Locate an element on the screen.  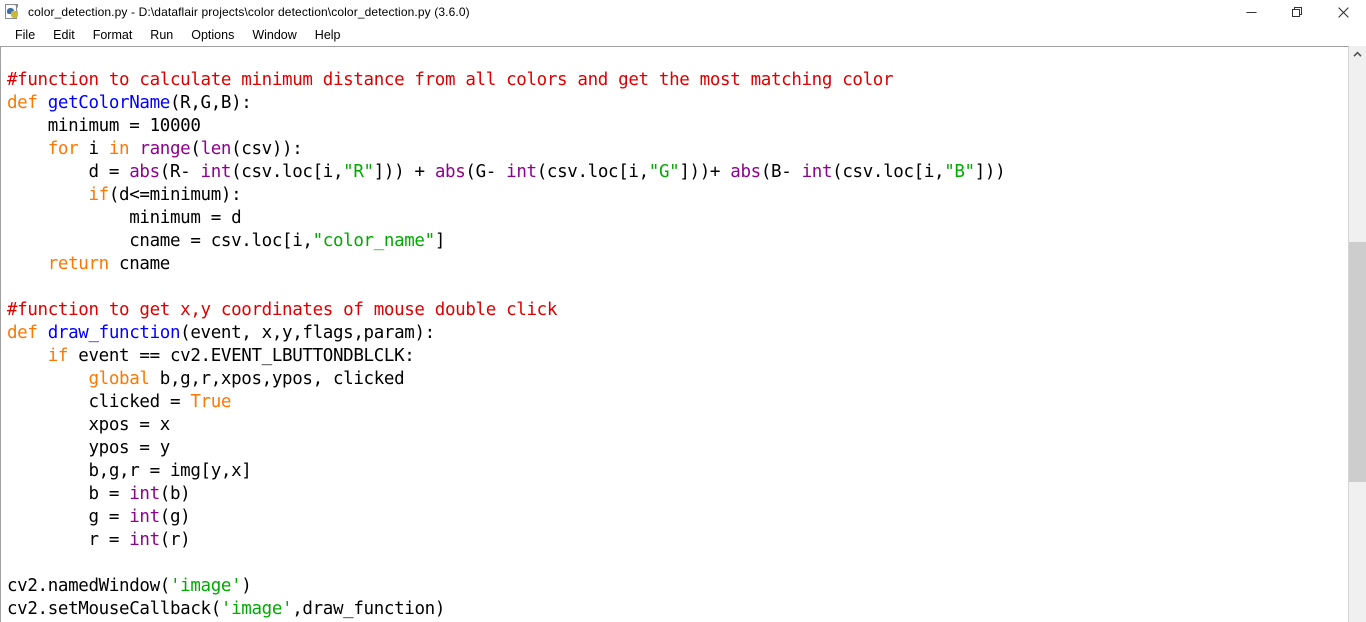
code-token-plain: event == cv2.EVENT_LBUTTONDBLCLK: is located at coordinates (241, 355).